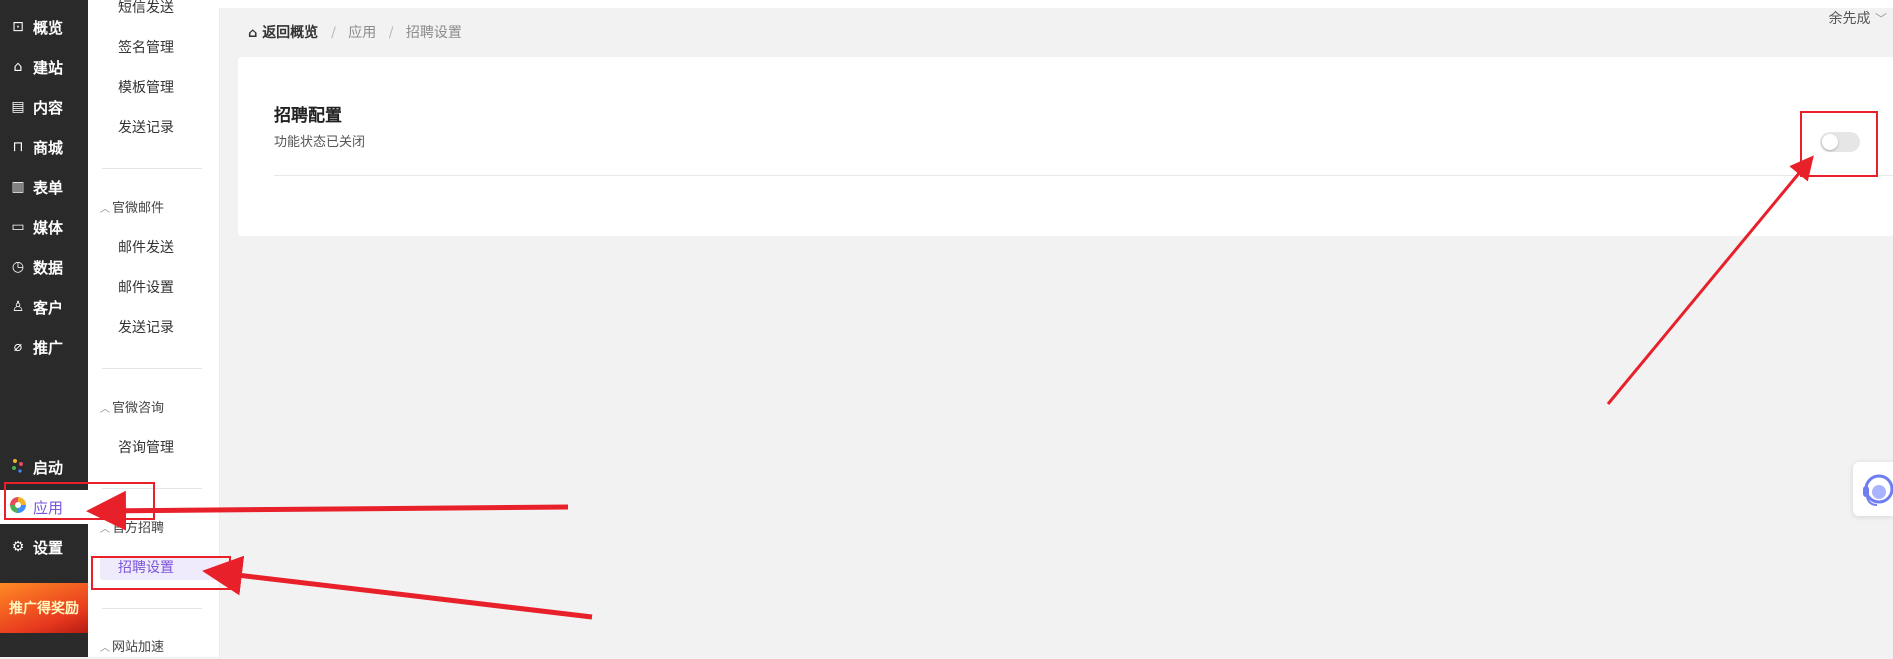 The image size is (1893, 659). What do you see at coordinates (1710, 280) in the screenshot?
I see `arrow-to-toggle` at bounding box center [1710, 280].